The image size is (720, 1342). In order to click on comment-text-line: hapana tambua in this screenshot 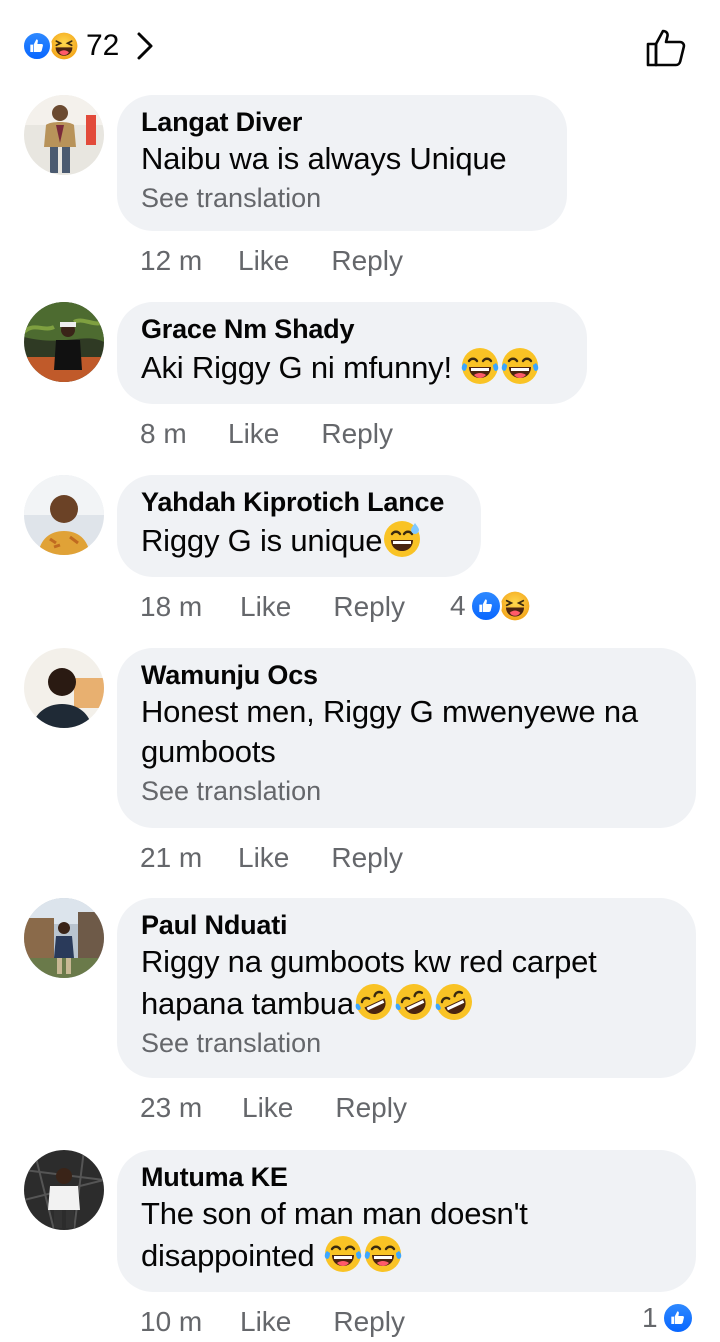, I will do `click(406, 1003)`.